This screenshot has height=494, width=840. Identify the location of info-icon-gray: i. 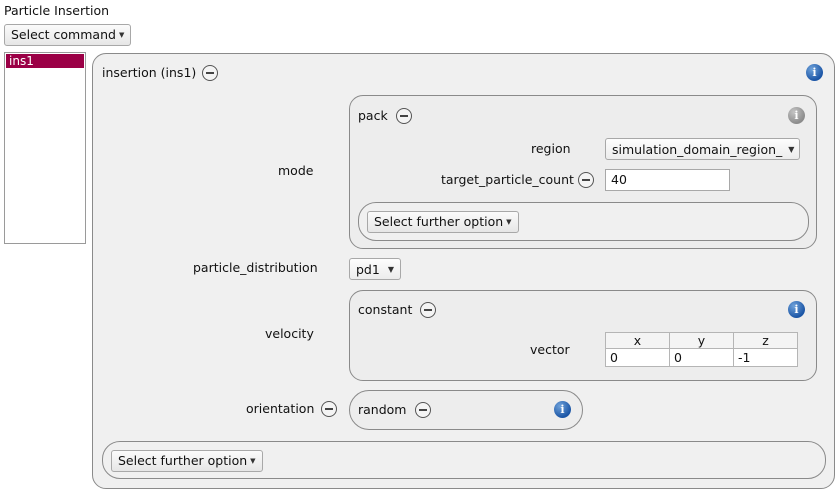
(796, 115).